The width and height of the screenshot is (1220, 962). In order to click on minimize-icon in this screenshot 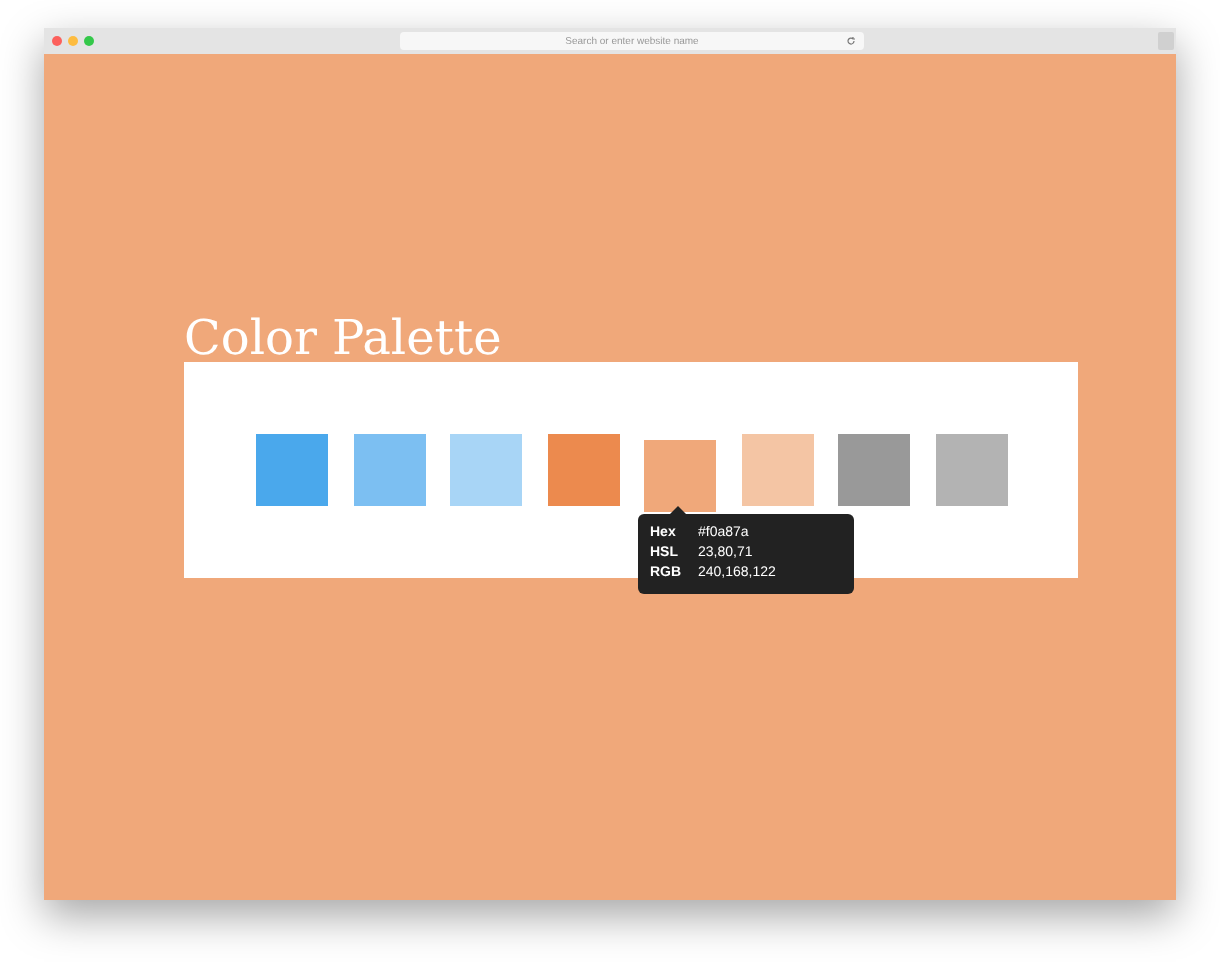, I will do `click(73, 41)`.